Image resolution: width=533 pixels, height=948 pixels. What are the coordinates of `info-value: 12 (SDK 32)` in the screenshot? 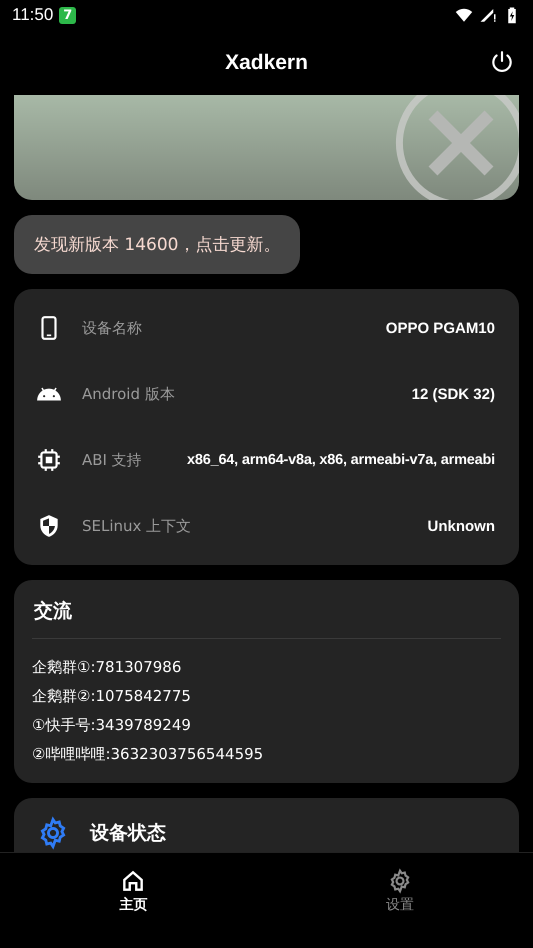 It's located at (453, 394).